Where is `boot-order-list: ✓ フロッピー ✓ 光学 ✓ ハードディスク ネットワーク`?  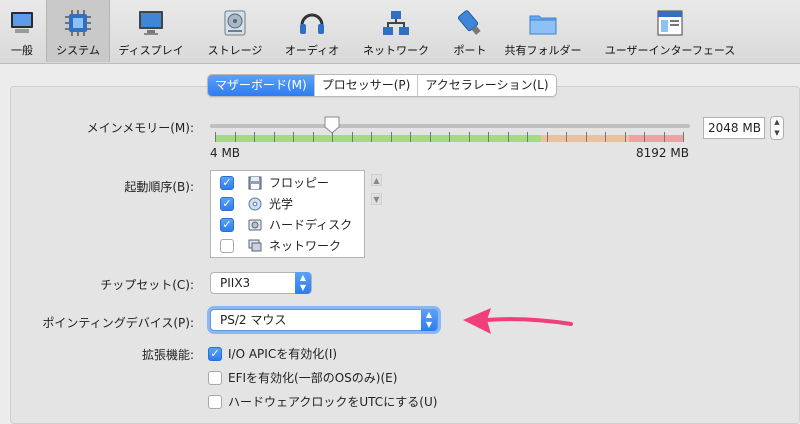 boot-order-list: ✓ フロッピー ✓ 光学 ✓ ハードディスク ネットワーク is located at coordinates (287, 214).